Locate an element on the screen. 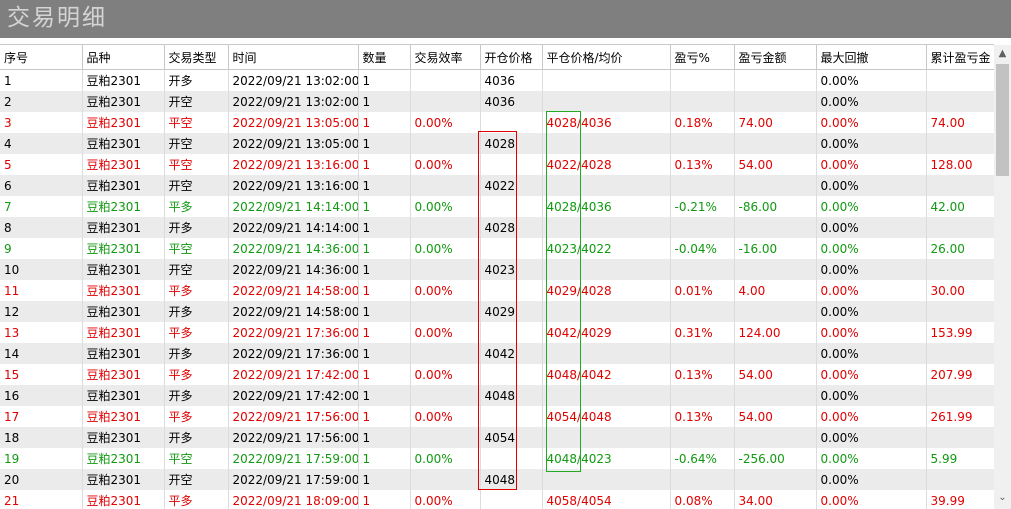 The image size is (1011, 509). cell-time: 2022/09/21 13:05:00 is located at coordinates (293, 143).